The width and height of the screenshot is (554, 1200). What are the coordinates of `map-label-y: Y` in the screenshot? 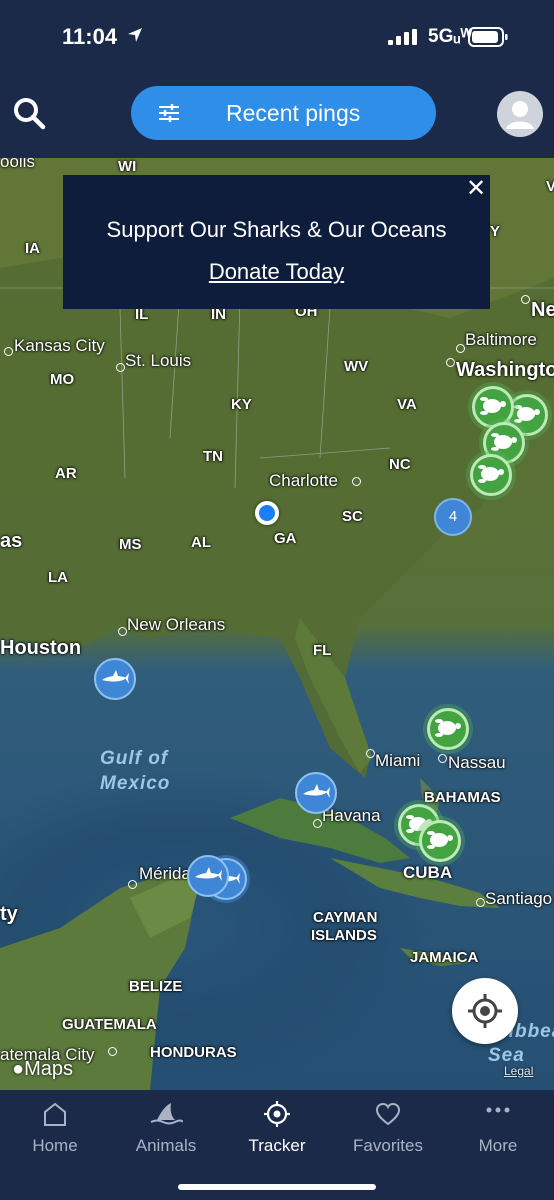 It's located at (495, 231).